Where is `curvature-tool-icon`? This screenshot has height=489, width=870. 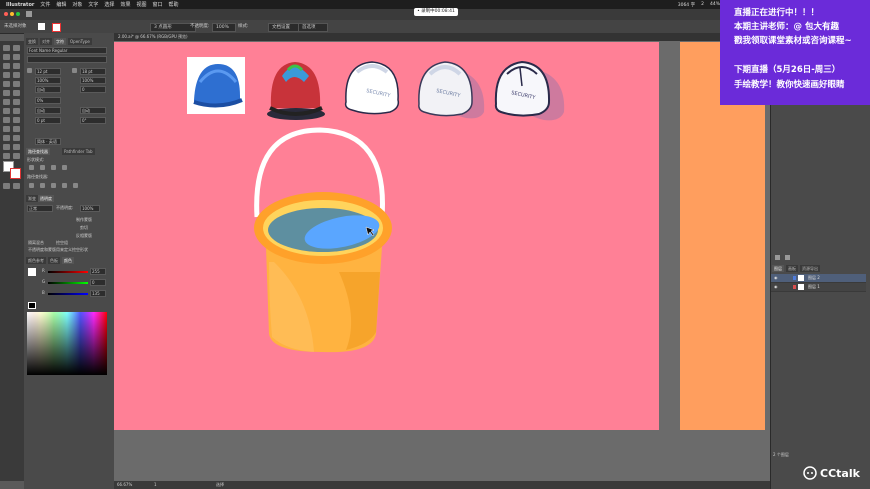
curvature-tool-icon is located at coordinates (16, 66).